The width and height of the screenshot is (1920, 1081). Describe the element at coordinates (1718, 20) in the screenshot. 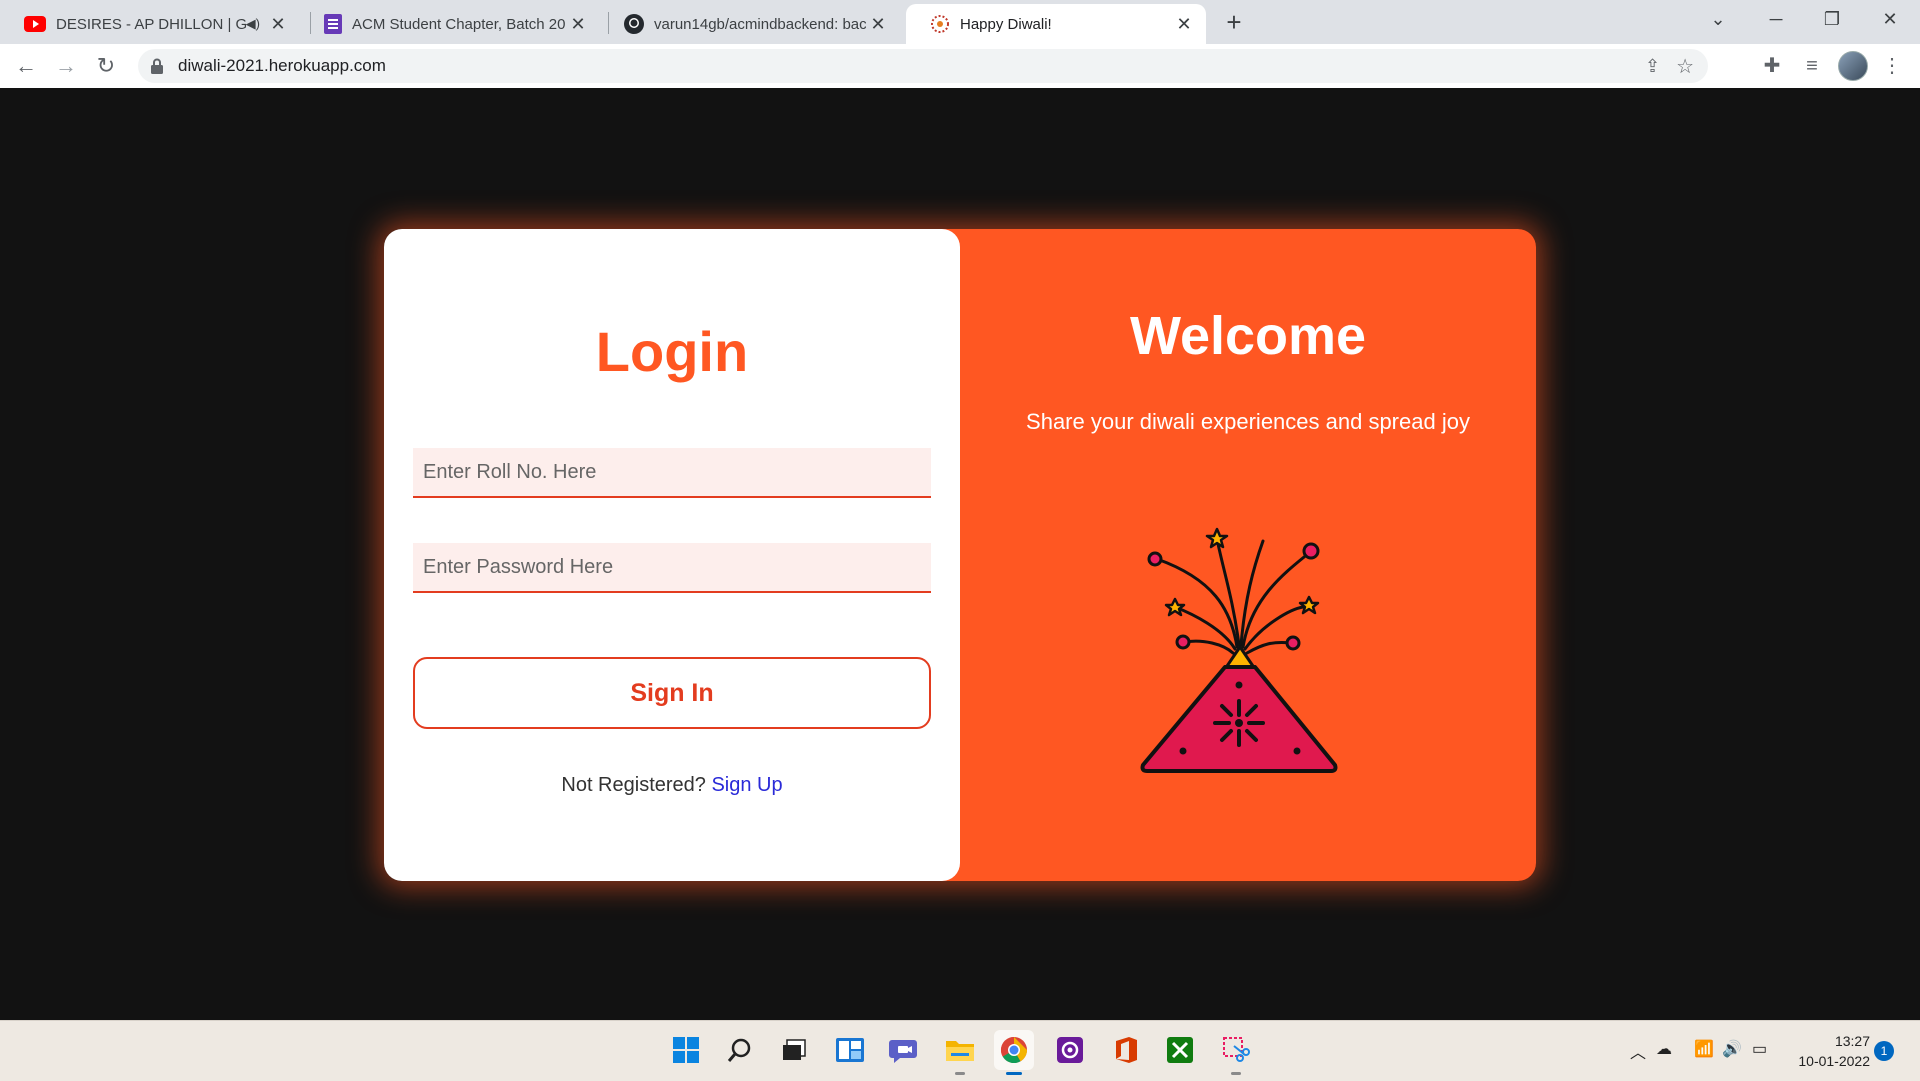

I see `tab-search-icon: ⌄` at that location.